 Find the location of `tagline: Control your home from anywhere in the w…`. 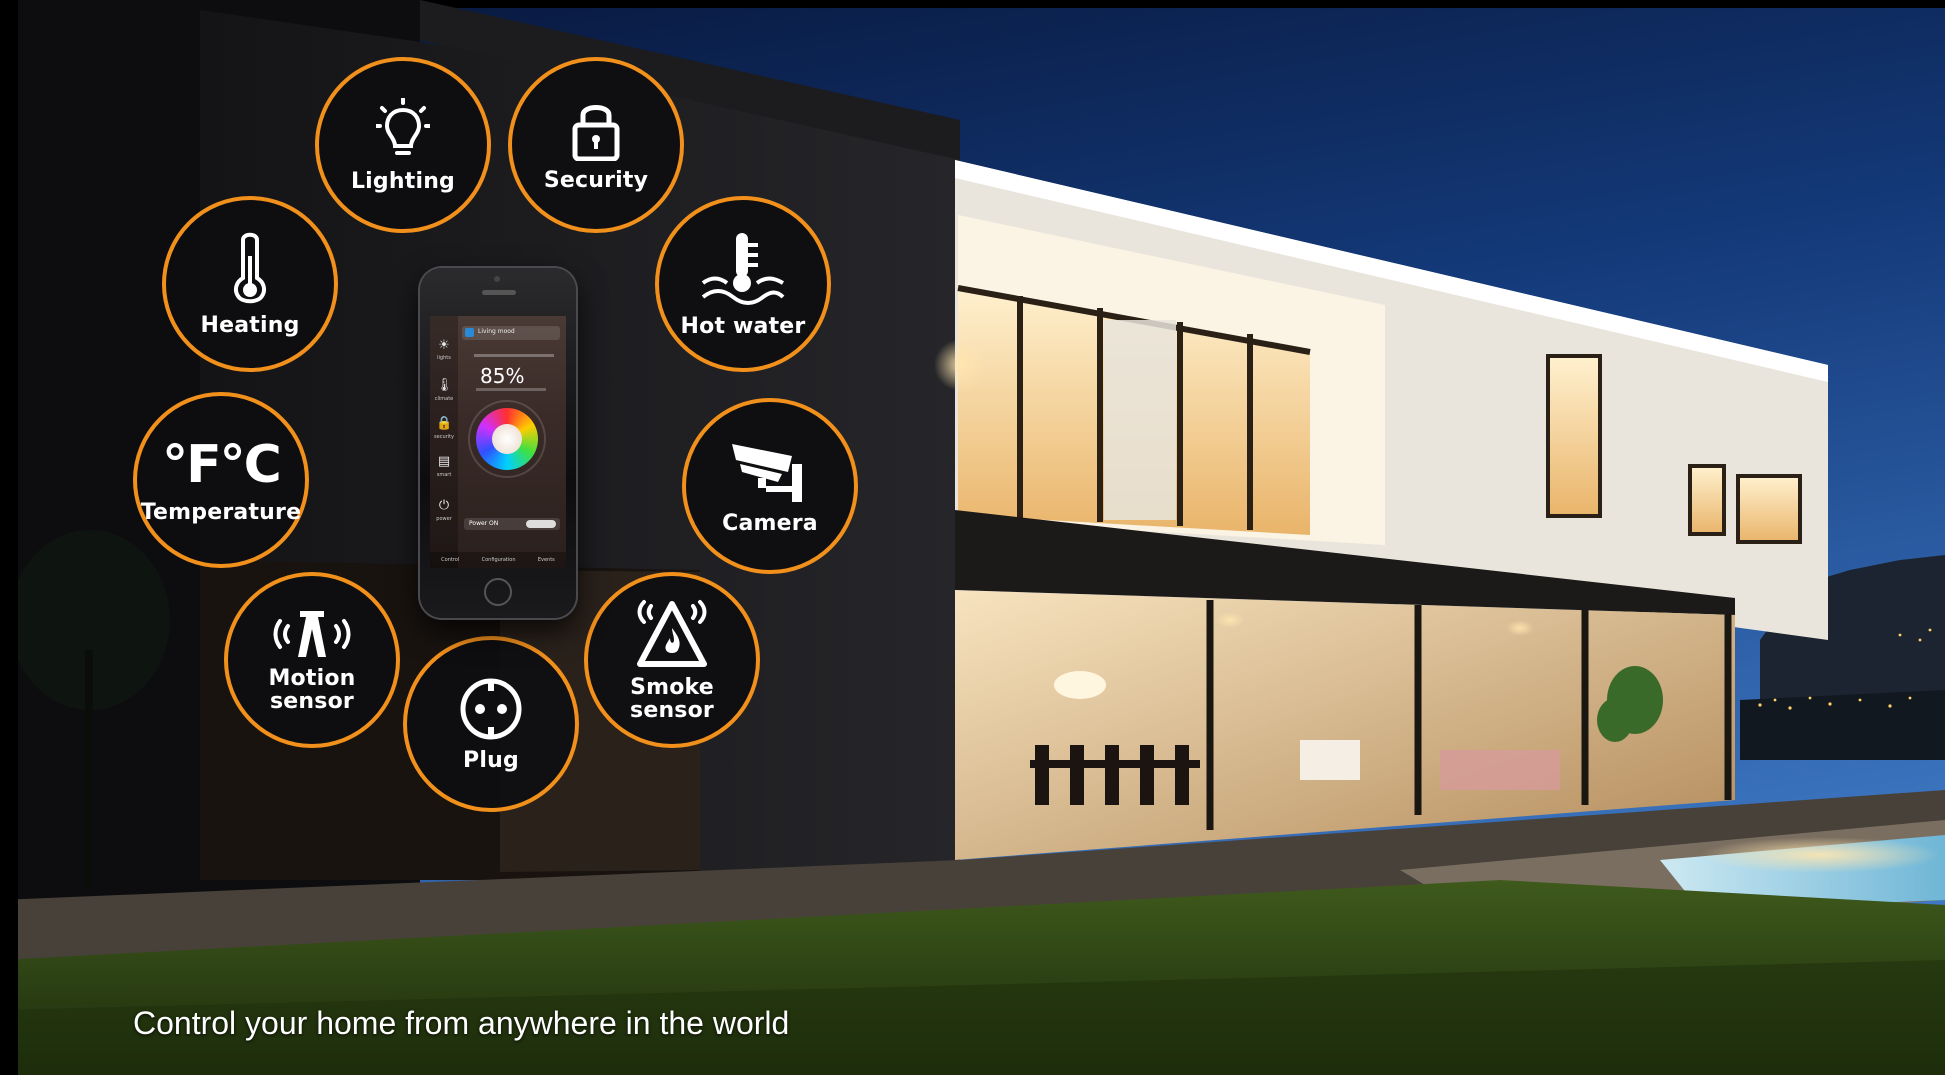

tagline: Control your home from anywhere in the w… is located at coordinates (461, 1023).